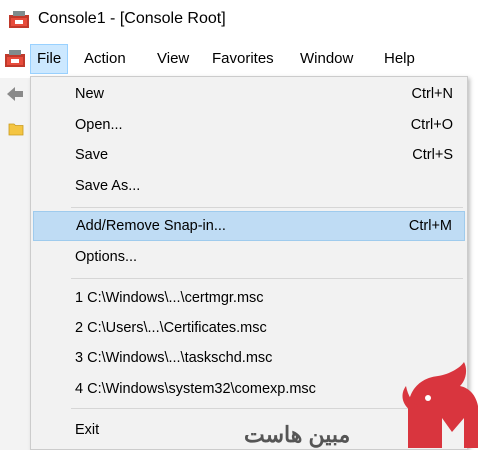 This screenshot has width=484, height=450. I want to click on menu-item-label: 2 C:\Users\...\Certificates.msc, so click(171, 328).